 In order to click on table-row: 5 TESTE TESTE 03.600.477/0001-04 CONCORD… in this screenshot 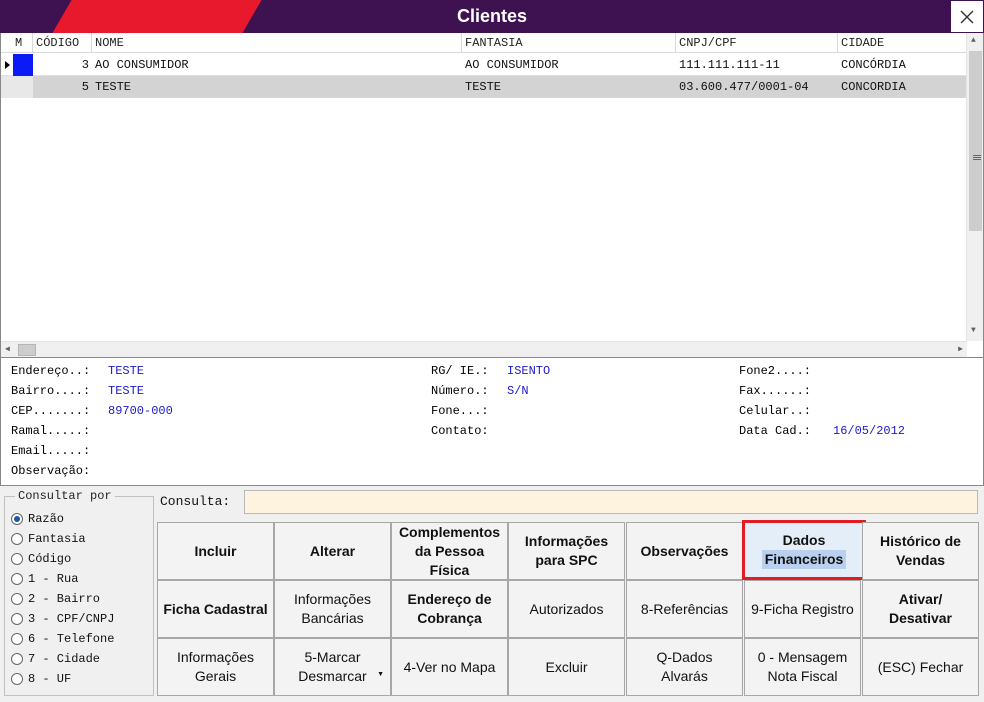, I will do `click(484, 87)`.